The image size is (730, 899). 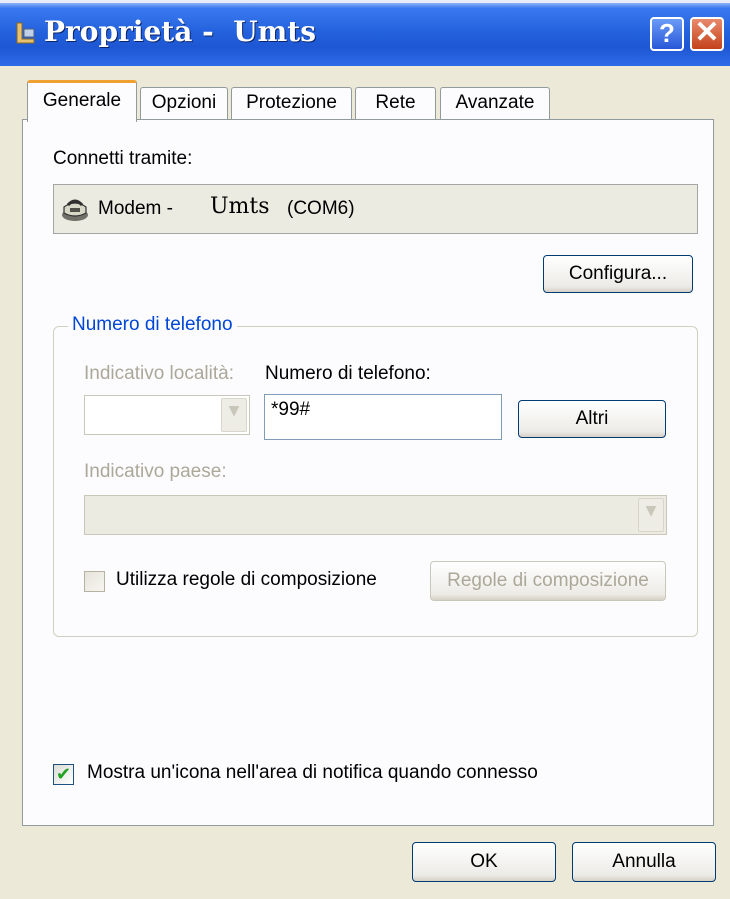 I want to click on cancel-button: Annulla, so click(x=644, y=862).